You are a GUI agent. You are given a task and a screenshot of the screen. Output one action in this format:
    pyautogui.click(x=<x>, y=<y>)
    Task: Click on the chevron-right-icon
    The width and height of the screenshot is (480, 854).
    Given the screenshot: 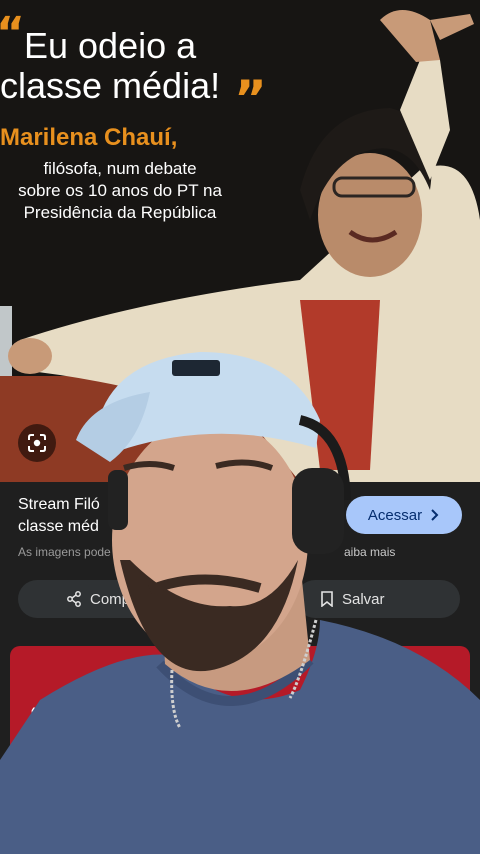 What is the action you would take?
    pyautogui.click(x=435, y=515)
    